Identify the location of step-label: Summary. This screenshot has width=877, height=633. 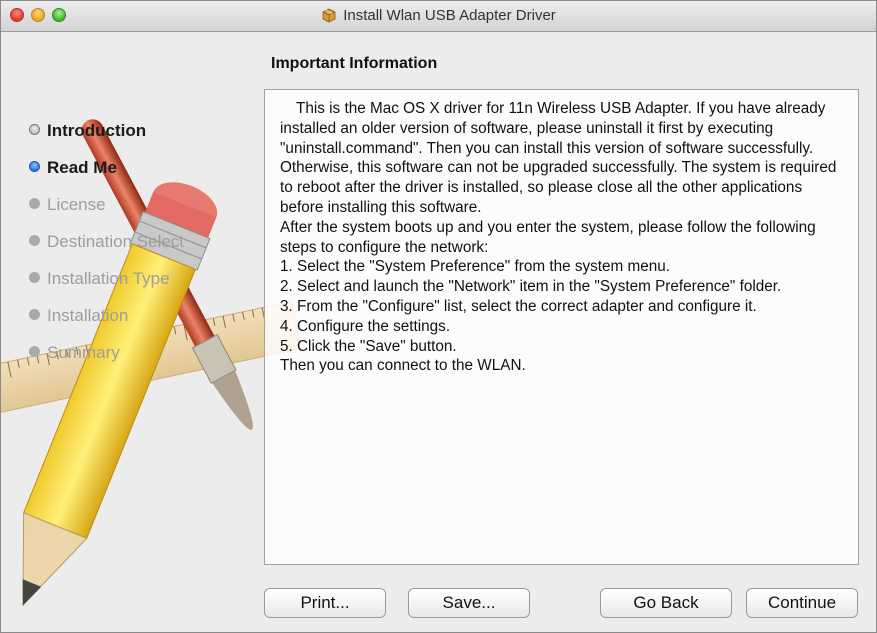
(83, 352).